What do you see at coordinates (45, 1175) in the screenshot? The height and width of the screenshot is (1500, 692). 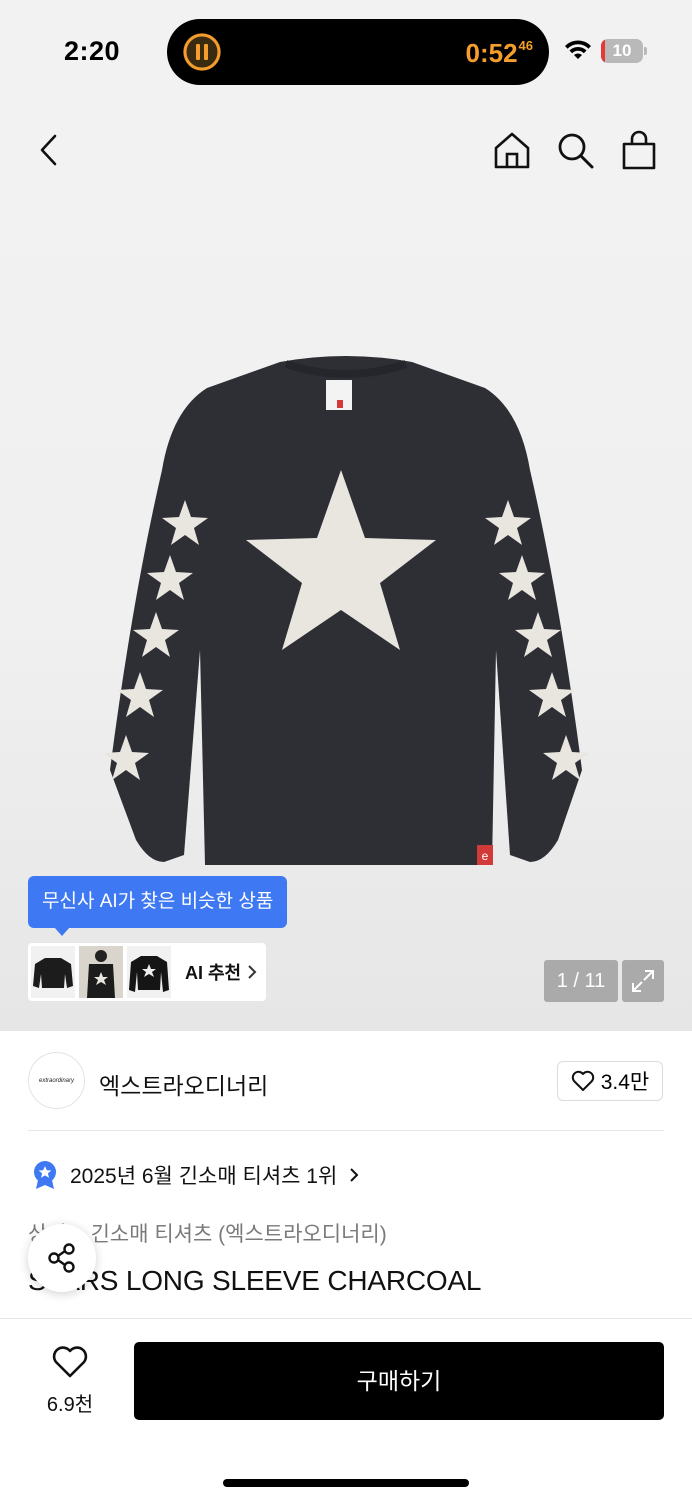 I see `award-badge-icon` at bounding box center [45, 1175].